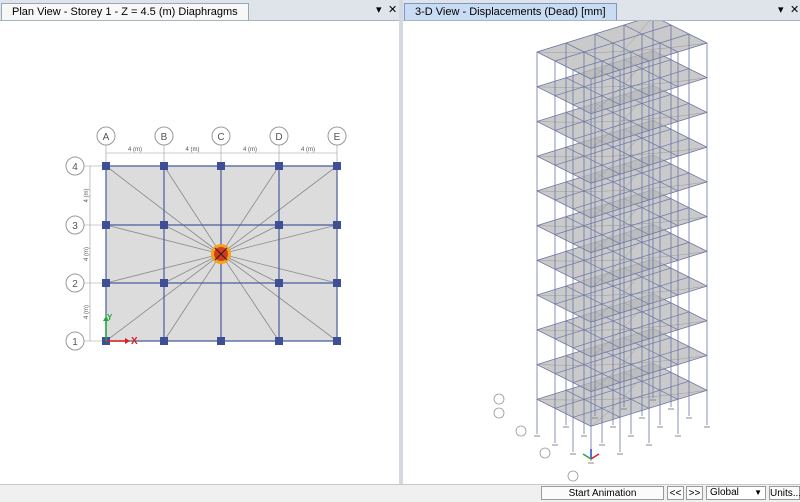 The image size is (800, 502). What do you see at coordinates (220, 137) in the screenshot?
I see `grid-bubble-label: C` at bounding box center [220, 137].